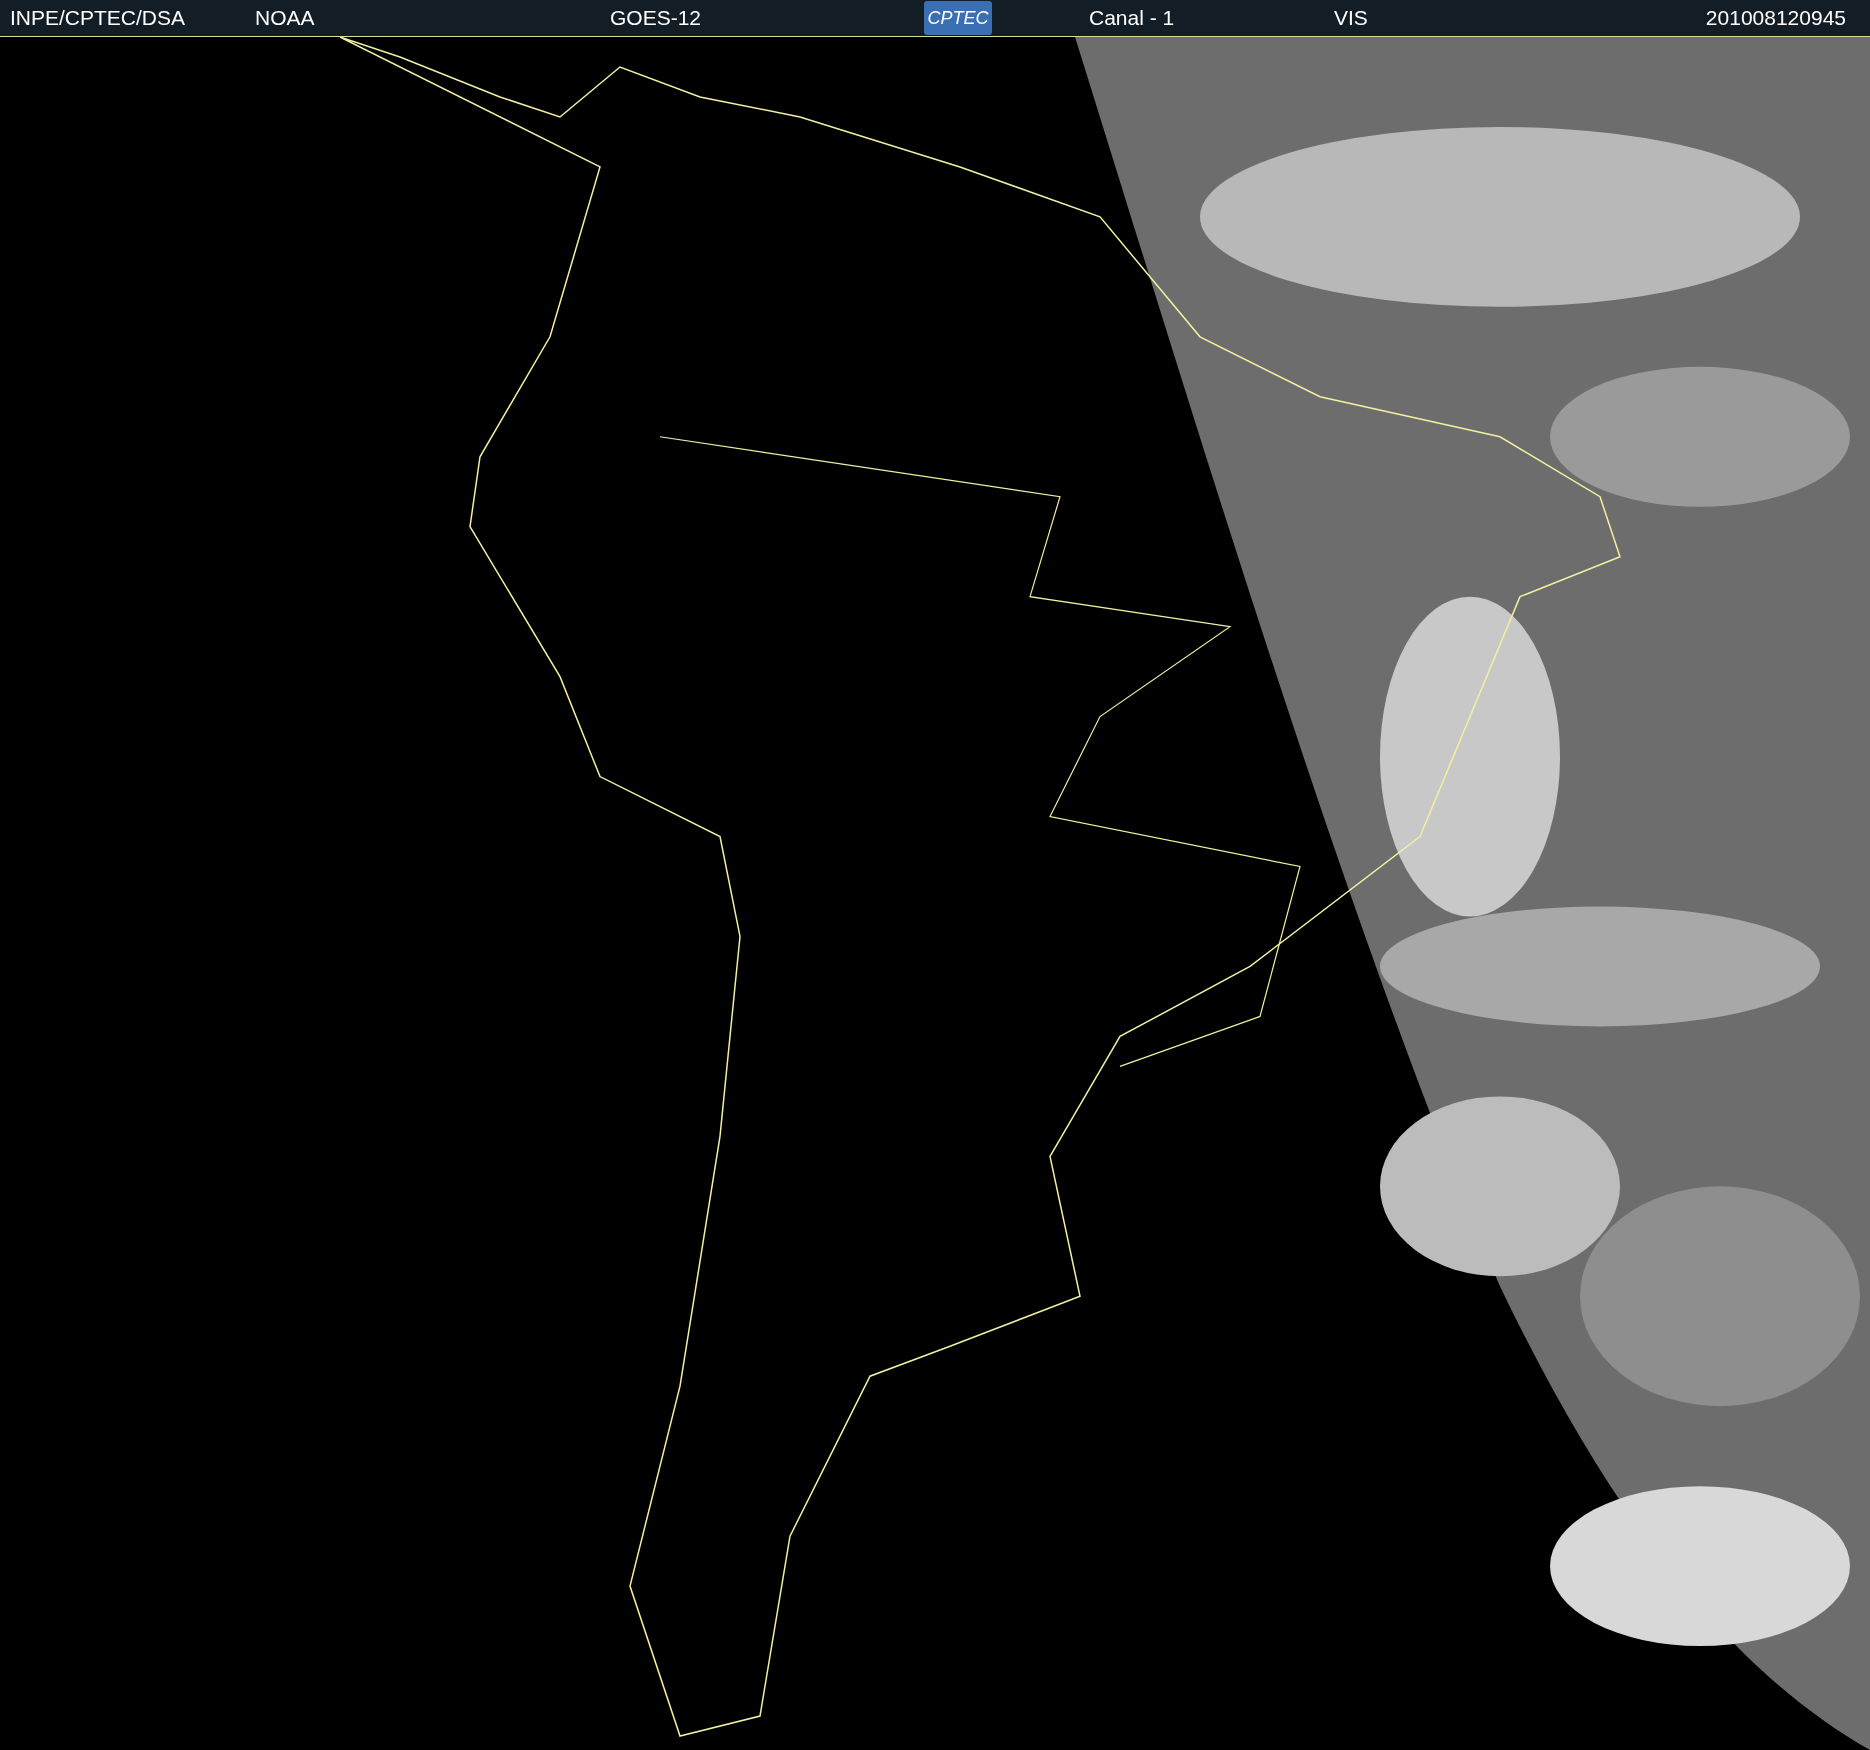  What do you see at coordinates (1775, 18) in the screenshot?
I see `timestamp-label: 201008120945` at bounding box center [1775, 18].